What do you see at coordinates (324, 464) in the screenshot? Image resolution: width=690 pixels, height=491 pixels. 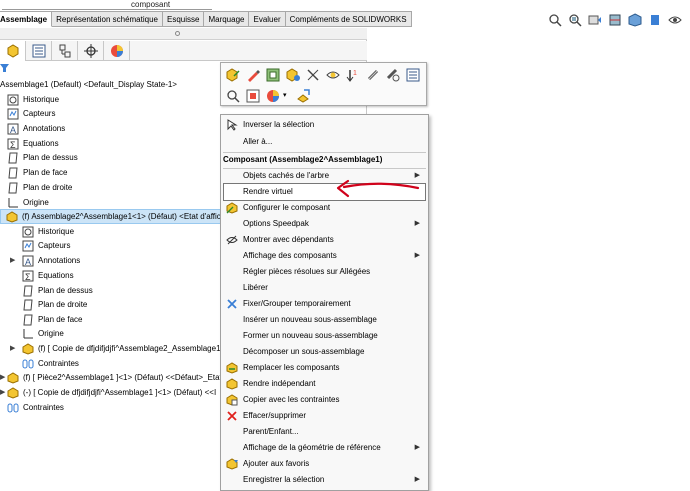 I see `menu-item-ajouter-favoris: Ajouter aux favoris` at bounding box center [324, 464].